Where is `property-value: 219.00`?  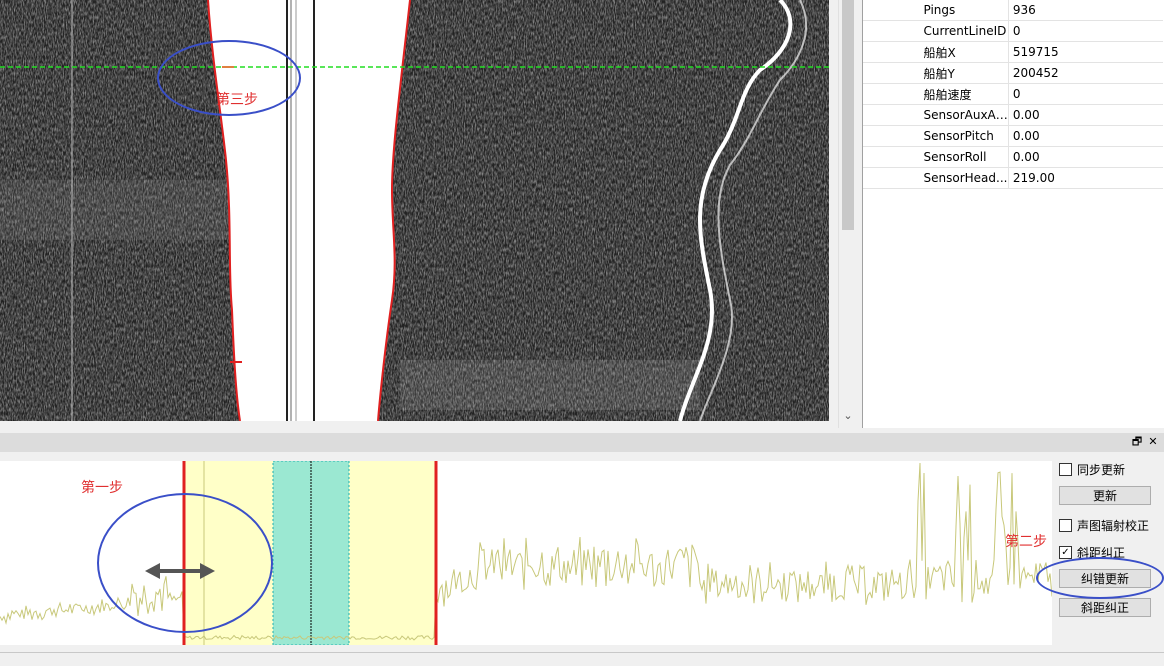 property-value: 219.00 is located at coordinates (1085, 178).